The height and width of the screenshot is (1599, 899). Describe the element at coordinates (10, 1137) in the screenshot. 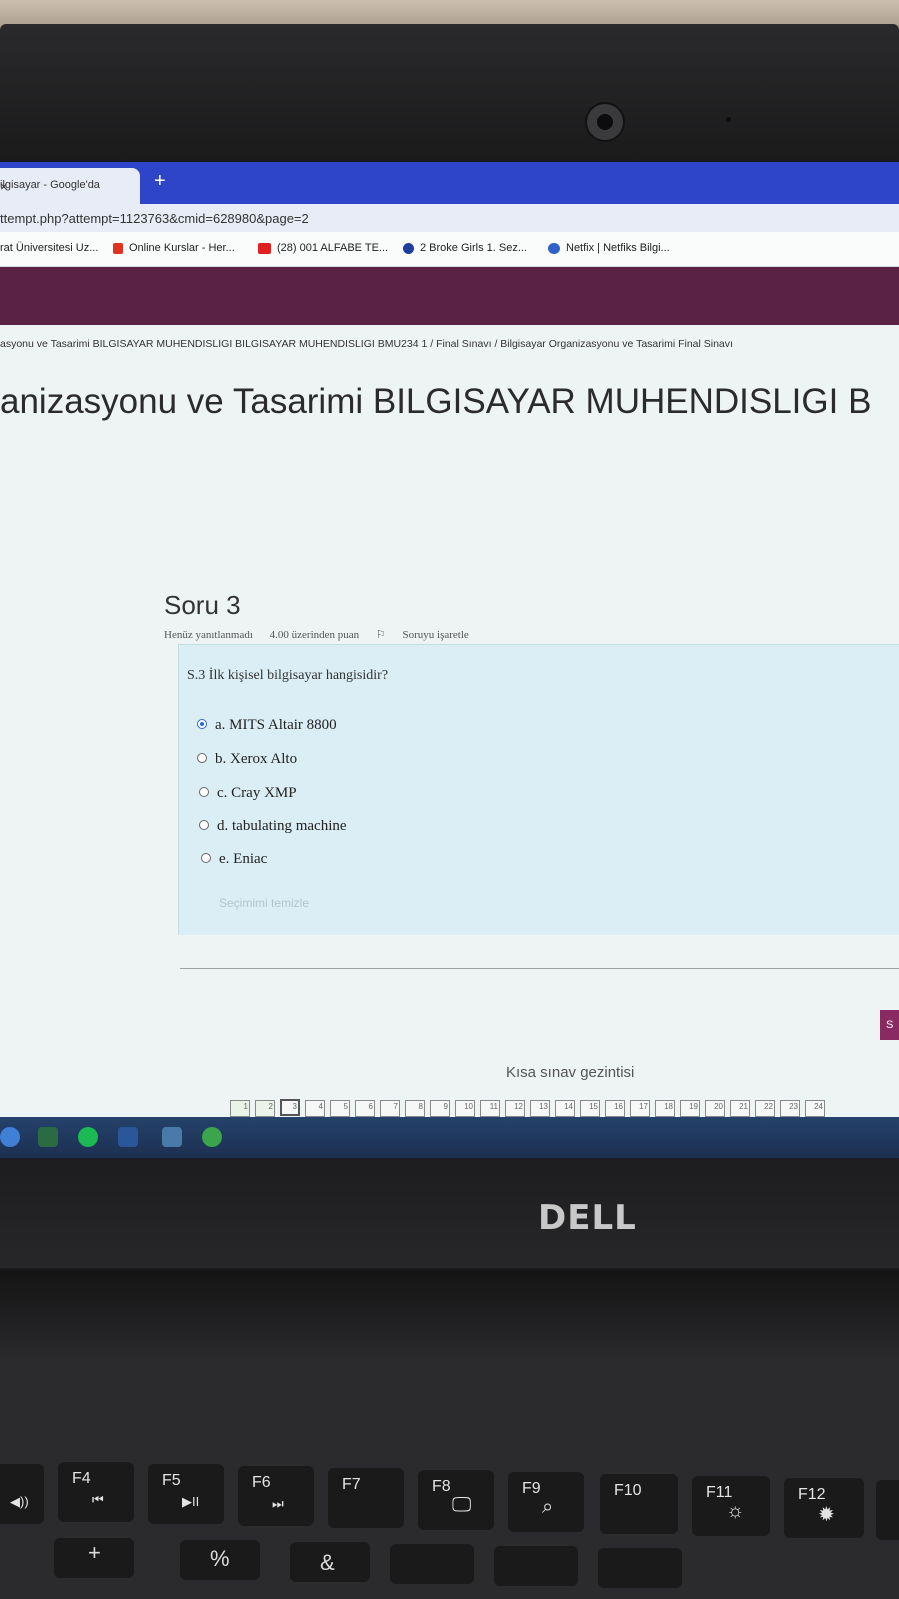

I see `file-icon` at that location.